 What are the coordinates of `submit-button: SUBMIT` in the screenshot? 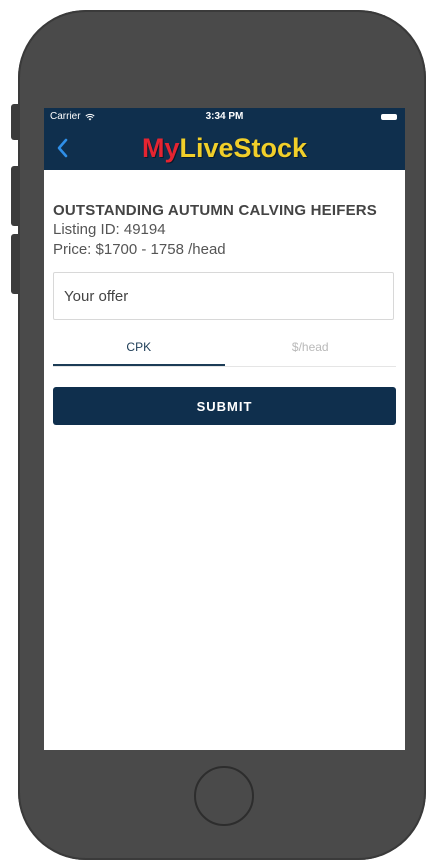 It's located at (224, 406).